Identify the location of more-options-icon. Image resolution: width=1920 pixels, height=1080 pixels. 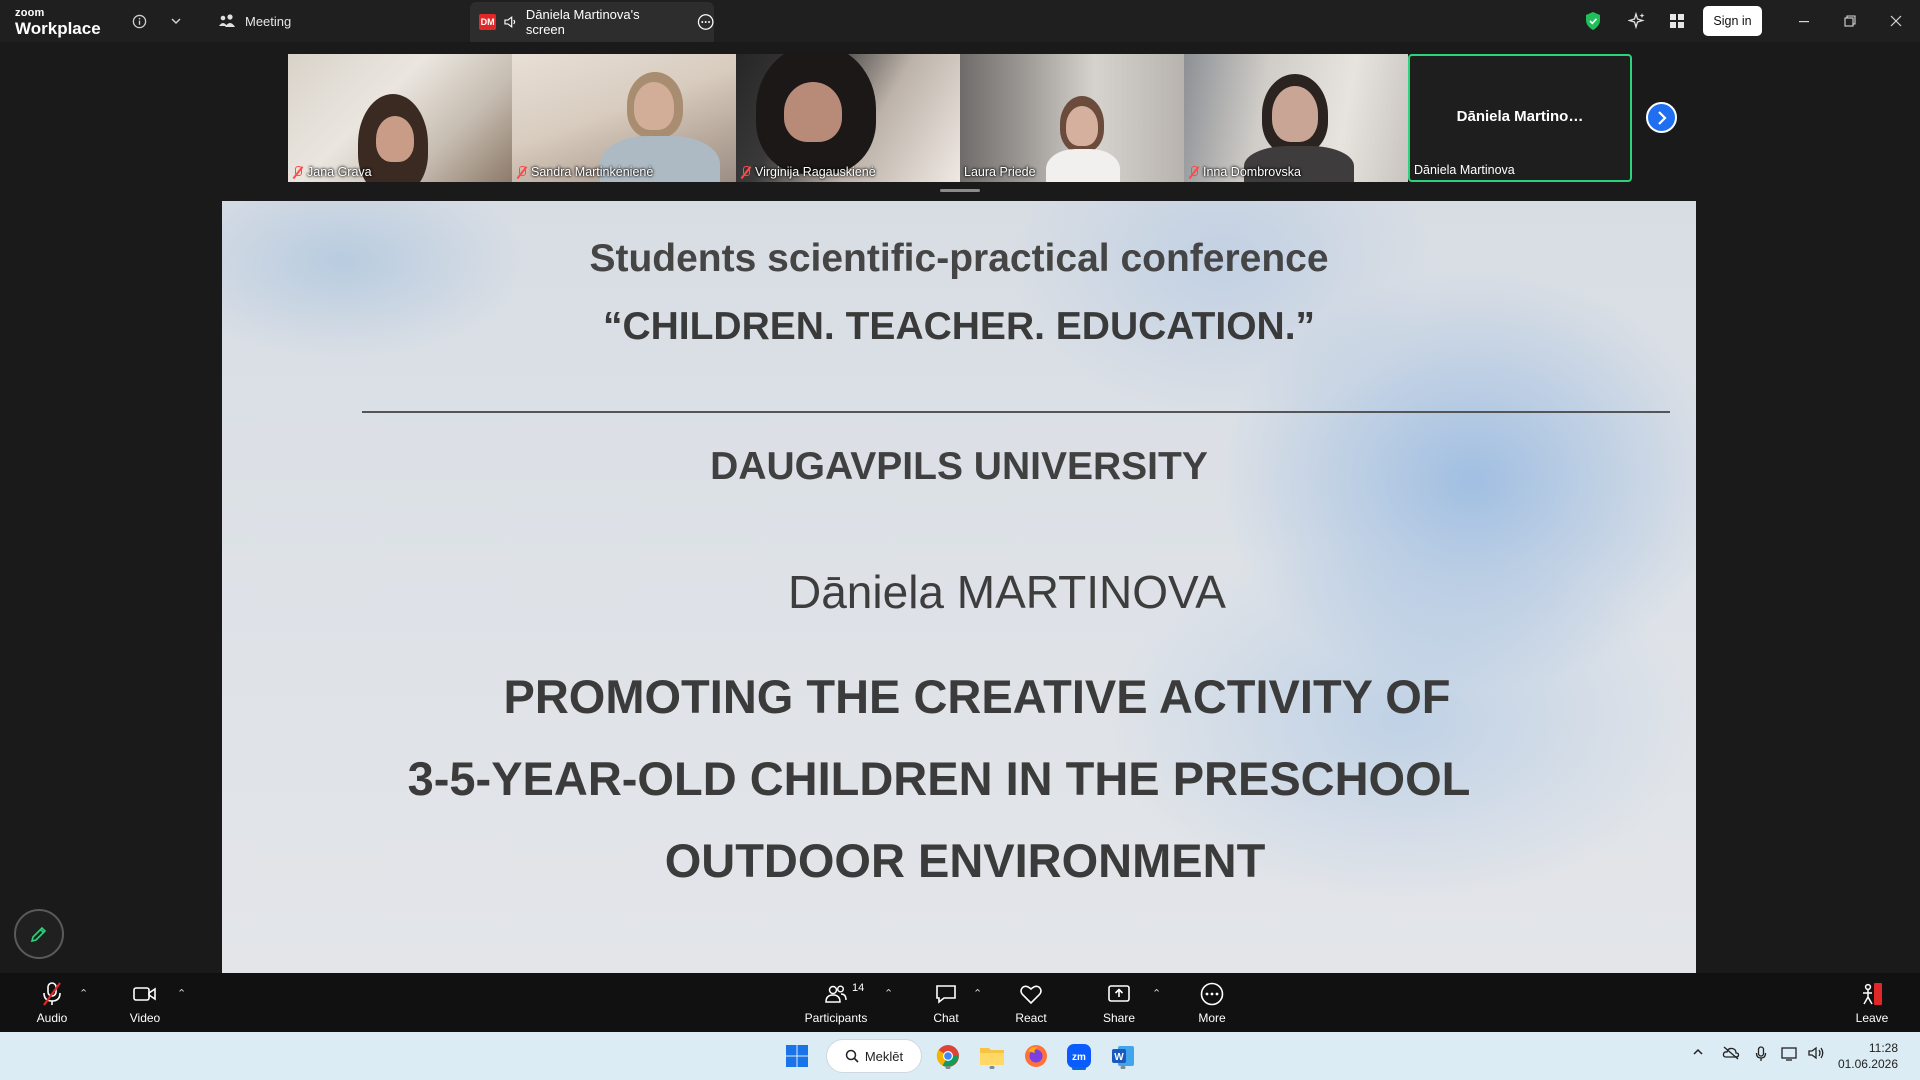
(705, 22).